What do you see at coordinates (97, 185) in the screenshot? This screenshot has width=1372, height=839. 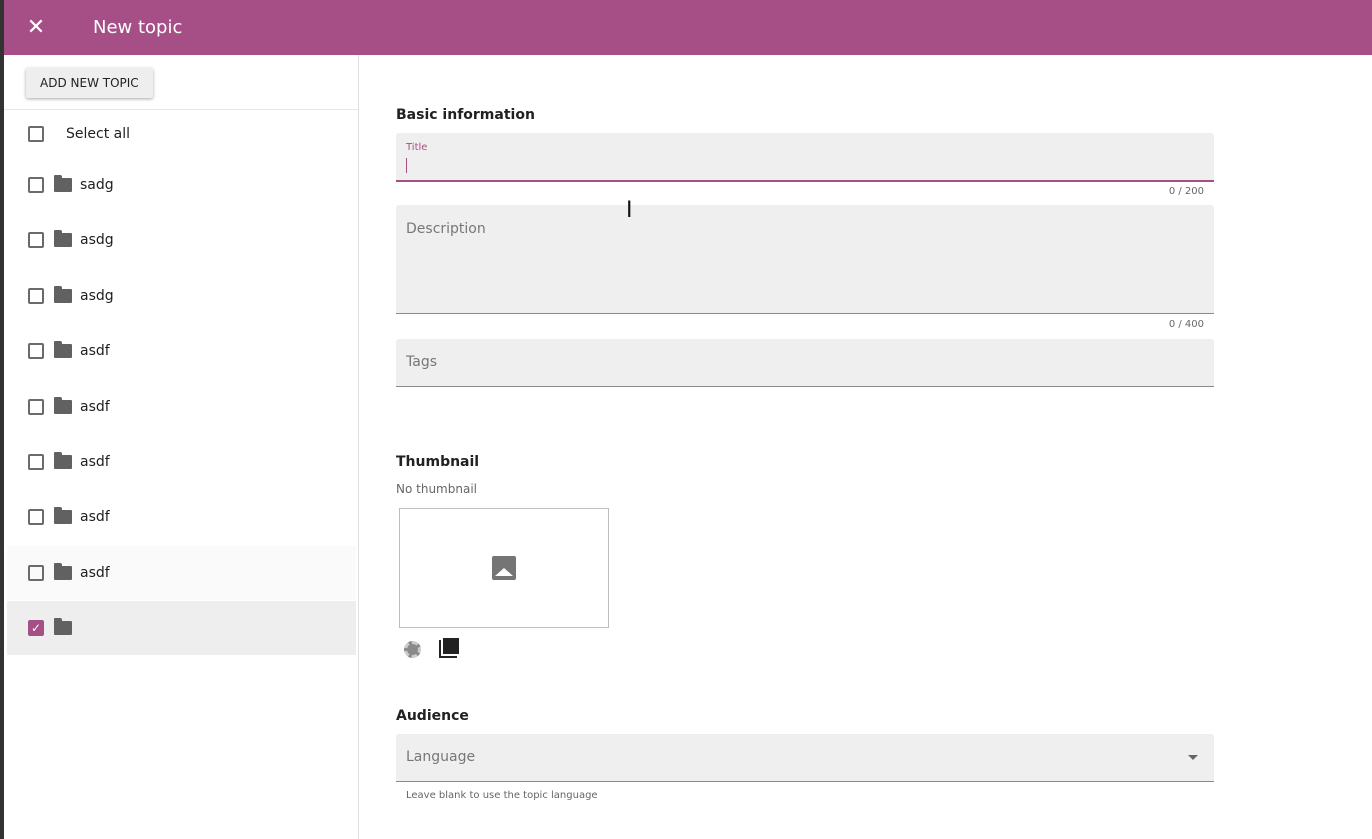 I see `topic-label: sadg` at bounding box center [97, 185].